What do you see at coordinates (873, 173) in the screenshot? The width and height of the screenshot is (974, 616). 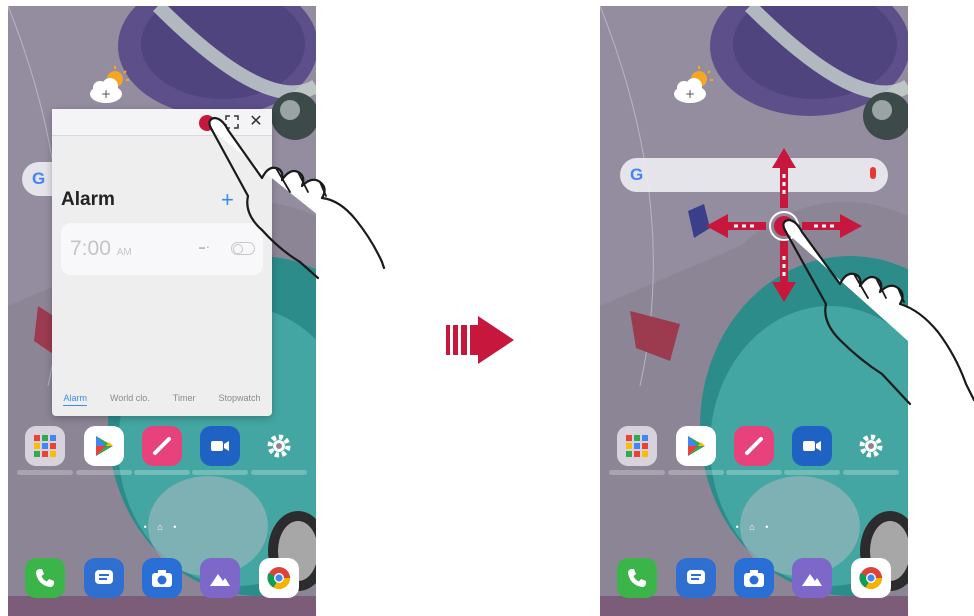 I see `mic-icon` at bounding box center [873, 173].